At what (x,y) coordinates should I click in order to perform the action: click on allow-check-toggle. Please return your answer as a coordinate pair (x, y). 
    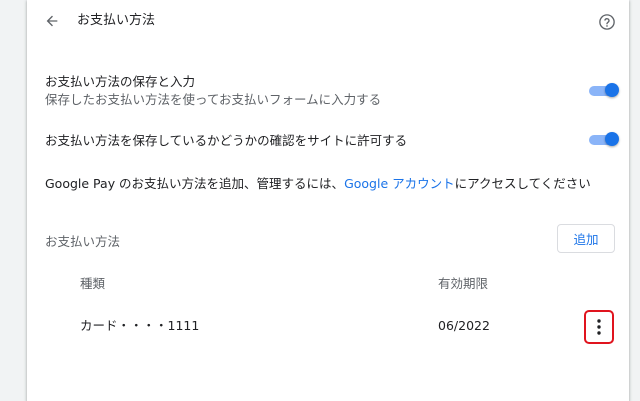
    Looking at the image, I should click on (604, 140).